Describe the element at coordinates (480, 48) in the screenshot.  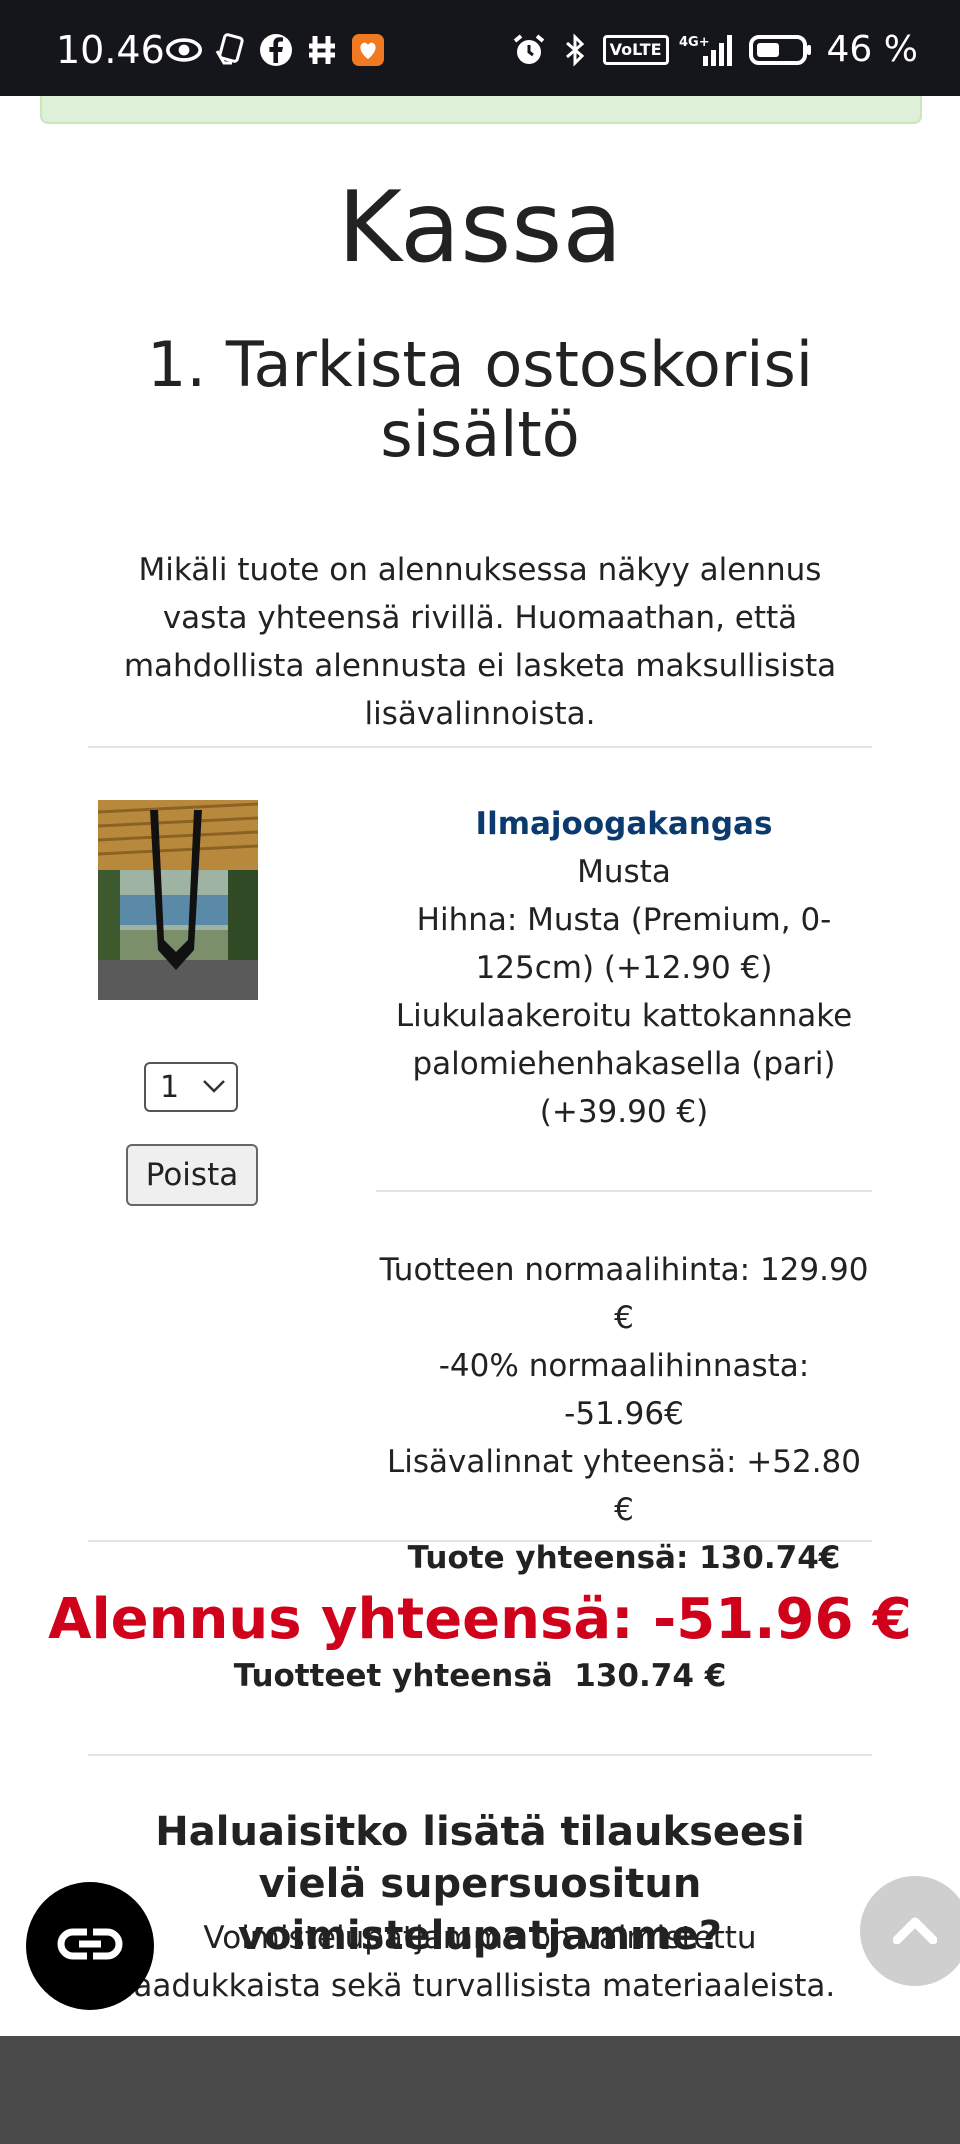
I see `status-bar: 10.46 VoLTE 4G+ 46 %` at that location.